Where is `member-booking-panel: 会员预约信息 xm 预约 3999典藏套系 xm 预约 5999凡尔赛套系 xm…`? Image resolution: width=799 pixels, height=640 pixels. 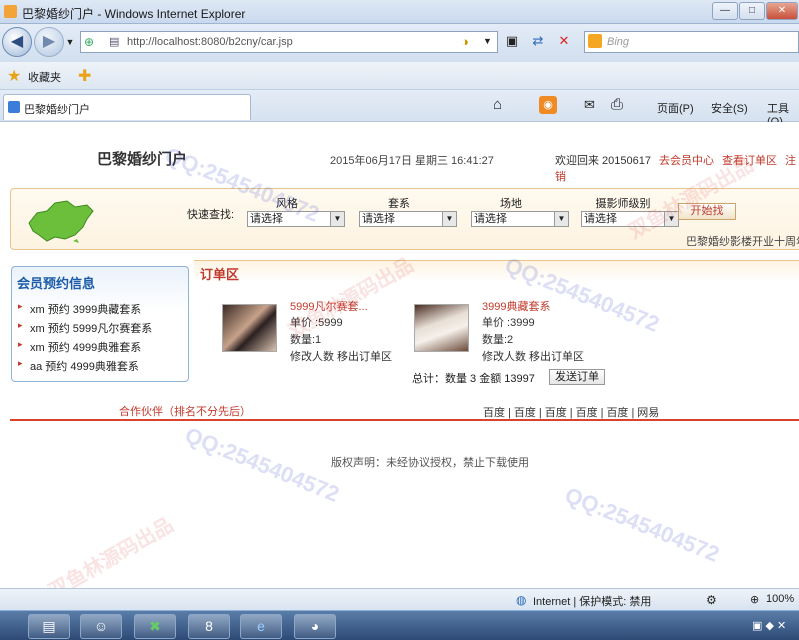
member-booking-panel: 会员预约信息 xm 预约 3999典藏套系 xm 预约 5999凡尔赛套系 xm… is located at coordinates (100, 324).